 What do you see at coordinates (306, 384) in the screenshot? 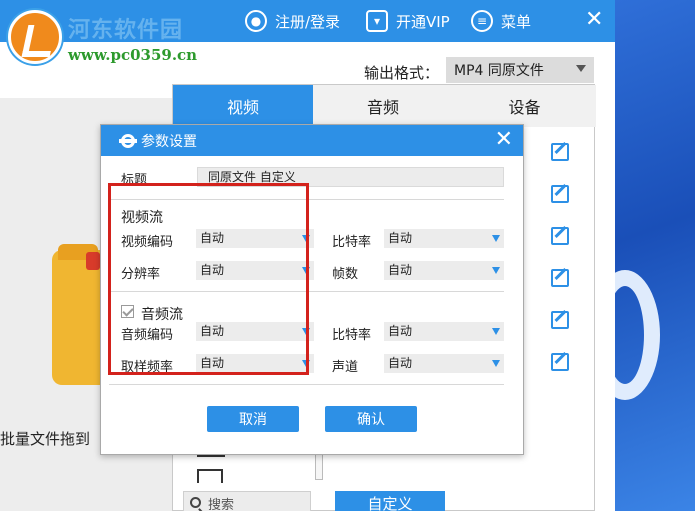
I see `divider` at bounding box center [306, 384].